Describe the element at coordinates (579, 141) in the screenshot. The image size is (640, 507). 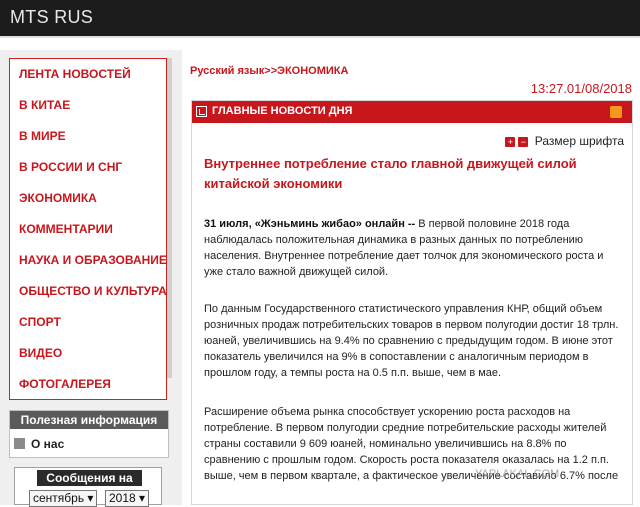
I see `font-size-label: Размер шрифта` at that location.